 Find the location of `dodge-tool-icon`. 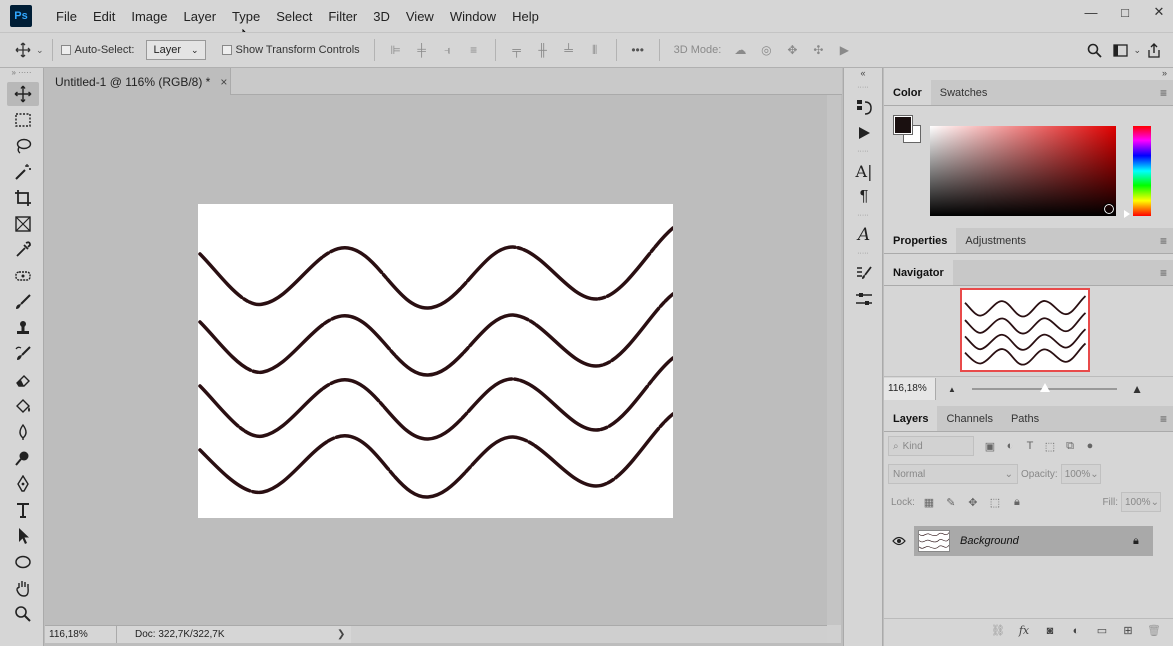

dodge-tool-icon is located at coordinates (23, 458).